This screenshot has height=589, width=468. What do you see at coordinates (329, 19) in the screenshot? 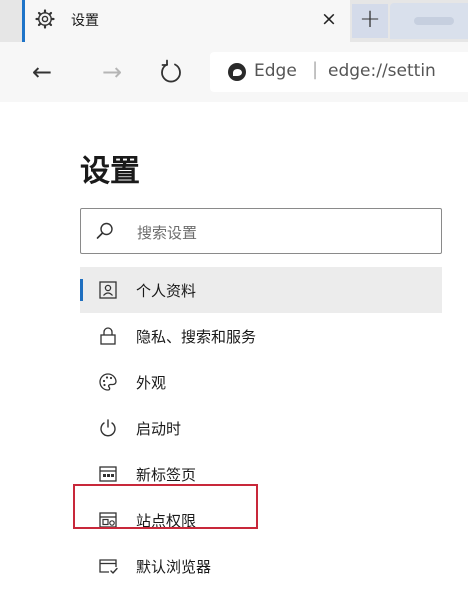
I see `tab-close-button: ×` at bounding box center [329, 19].